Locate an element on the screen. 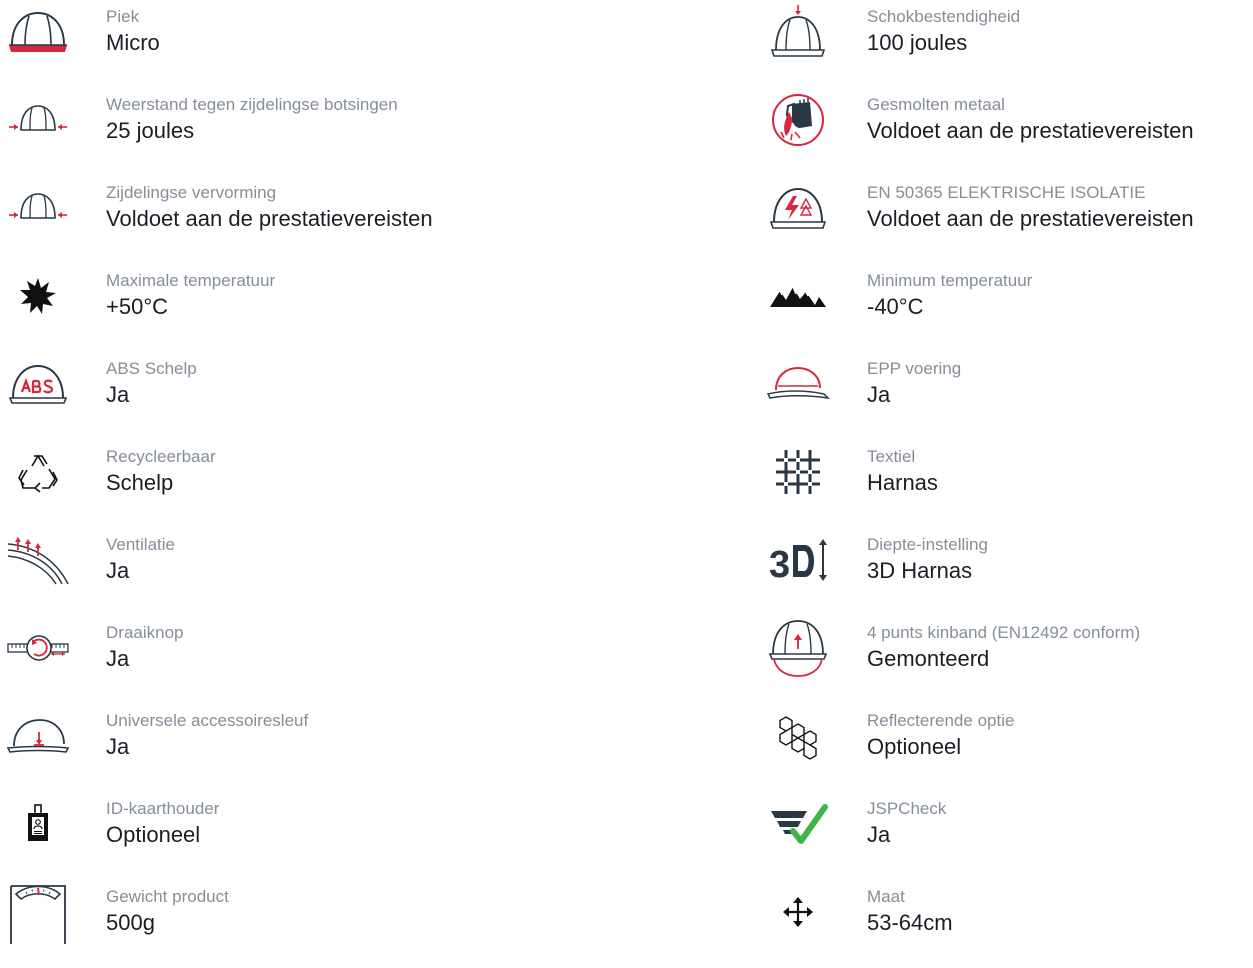 The width and height of the screenshot is (1253, 968). spec-accessory-slot: Universele accessoiresleuf Ja is located at coordinates (320, 748).